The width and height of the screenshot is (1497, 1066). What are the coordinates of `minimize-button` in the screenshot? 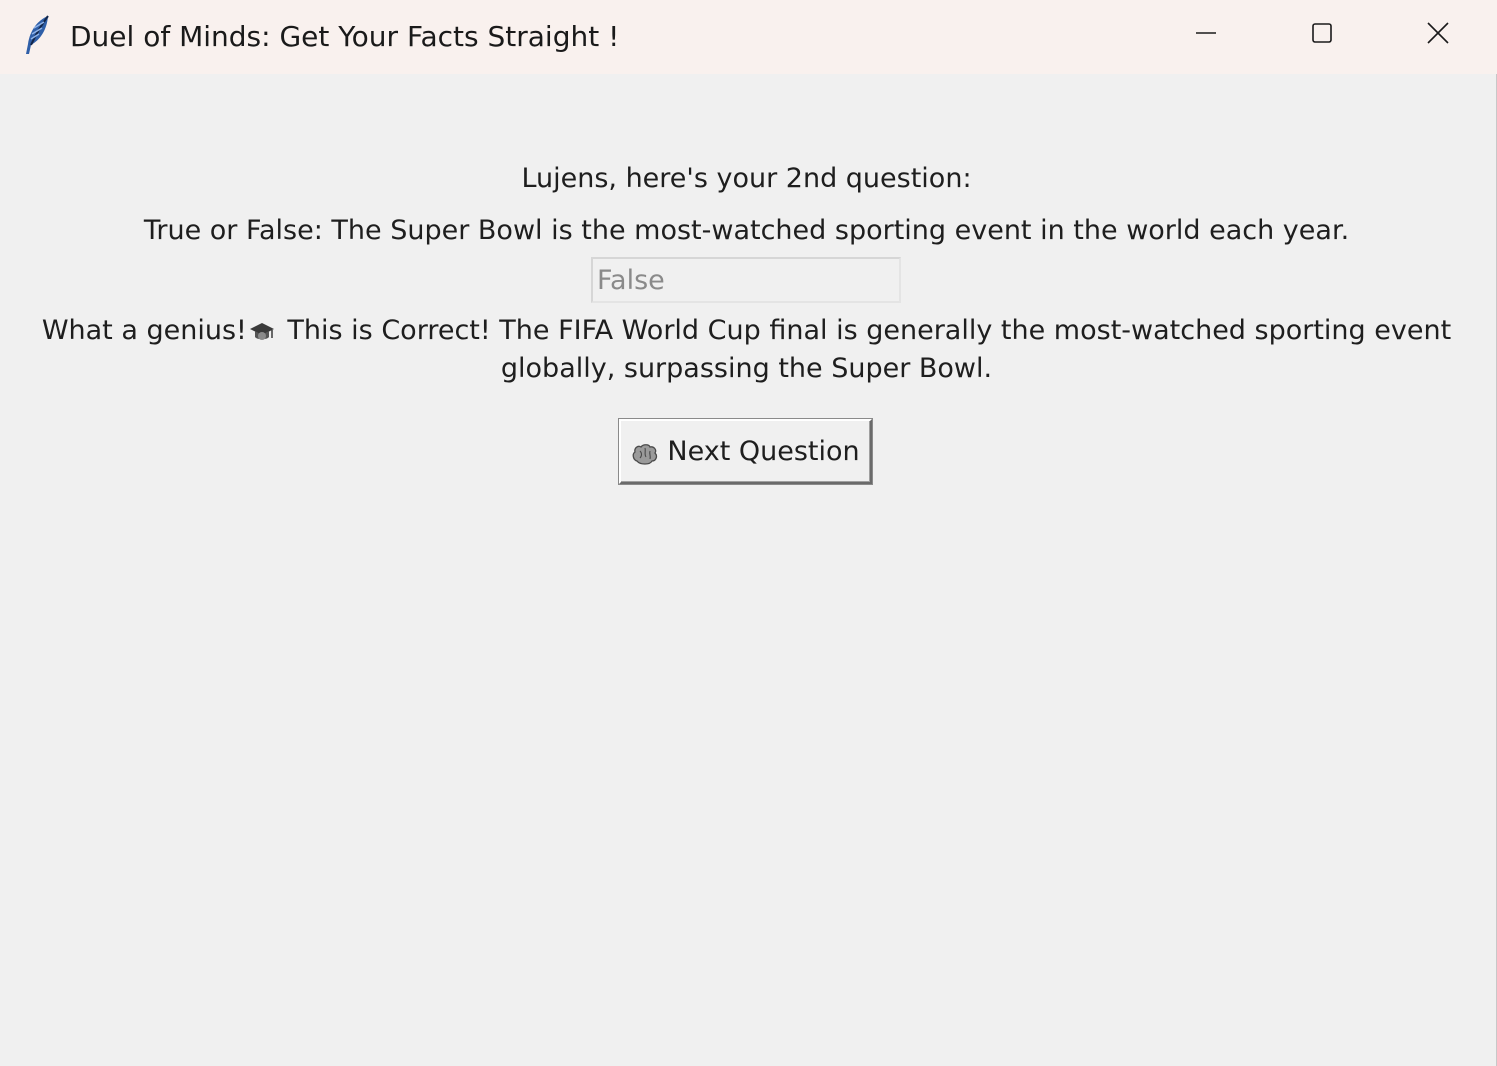 It's located at (1206, 35).